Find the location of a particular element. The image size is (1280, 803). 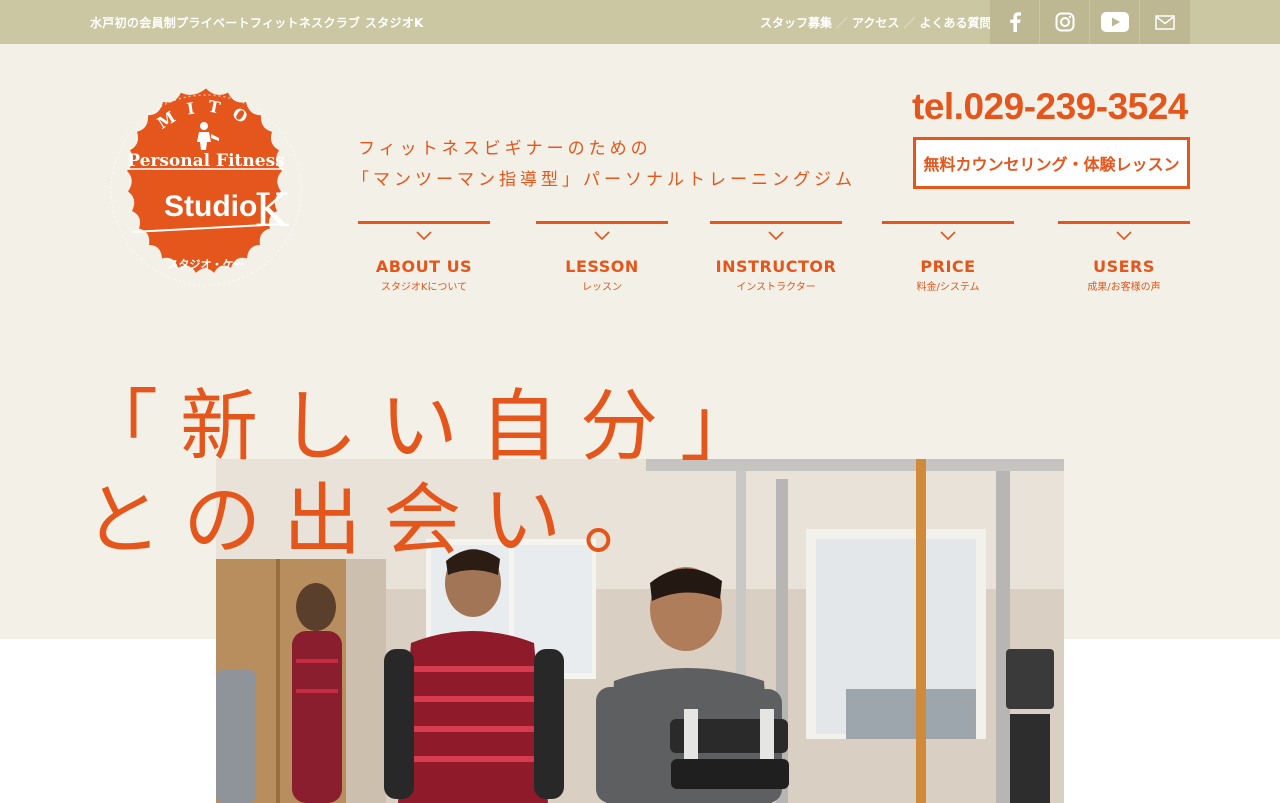

nav-item-price: PRICE 料金/システム is located at coordinates (948, 261).